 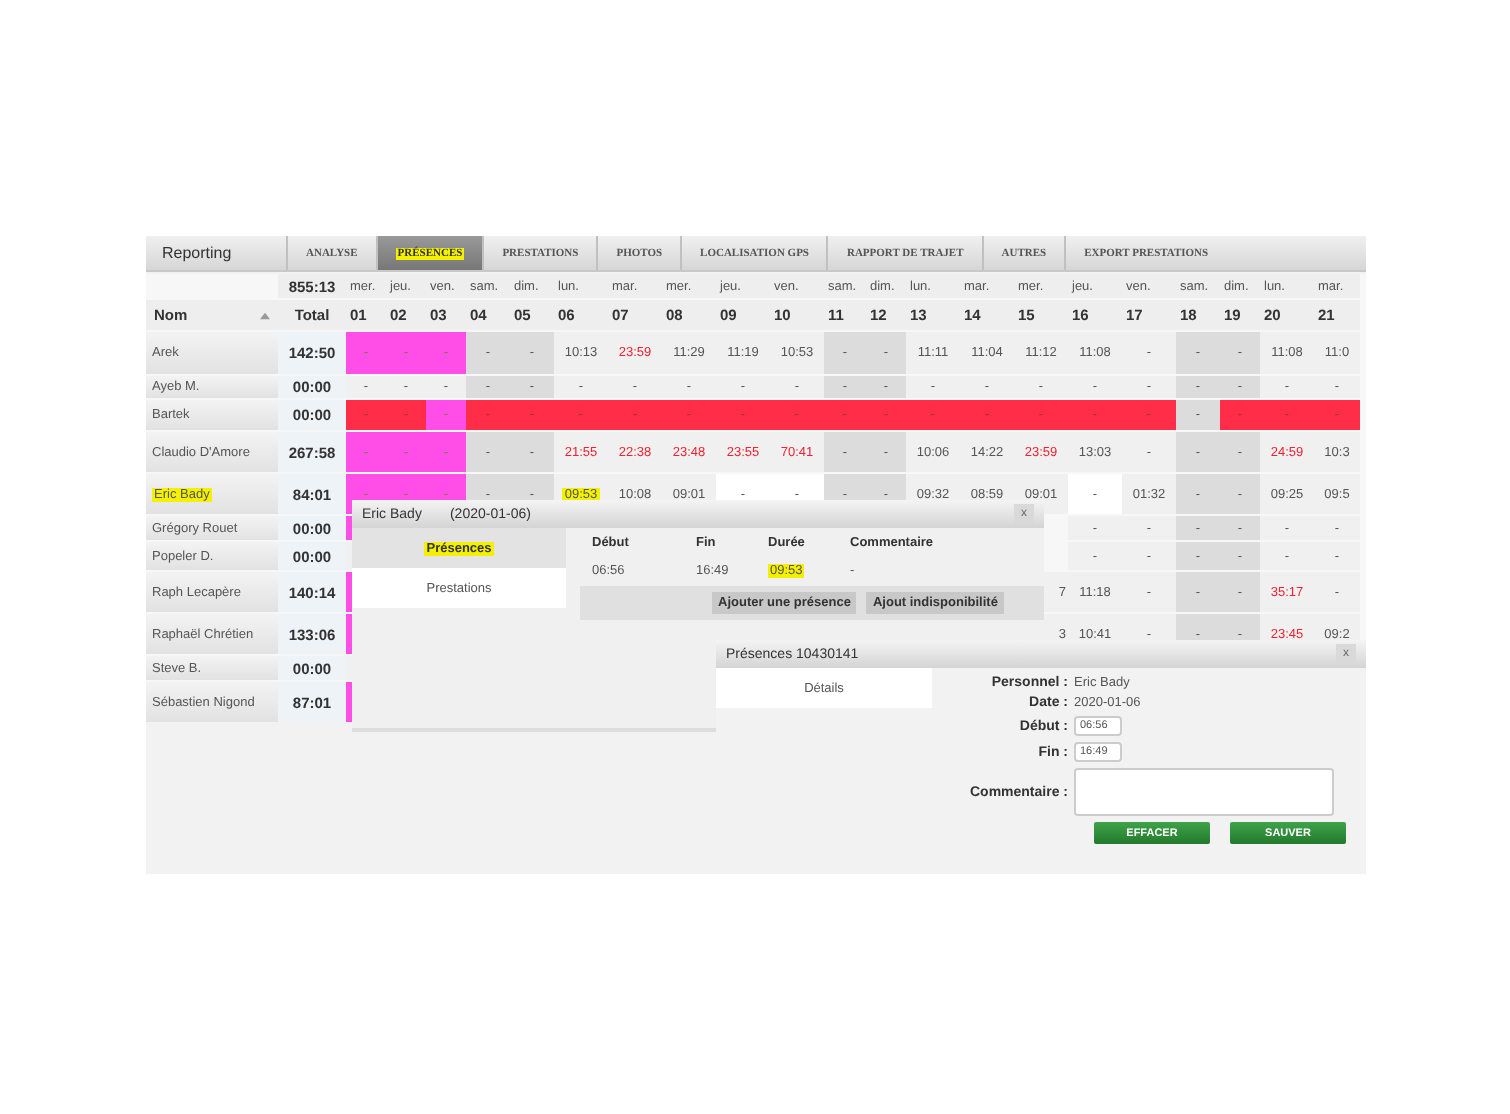 I want to click on sort-icon, so click(x=265, y=315).